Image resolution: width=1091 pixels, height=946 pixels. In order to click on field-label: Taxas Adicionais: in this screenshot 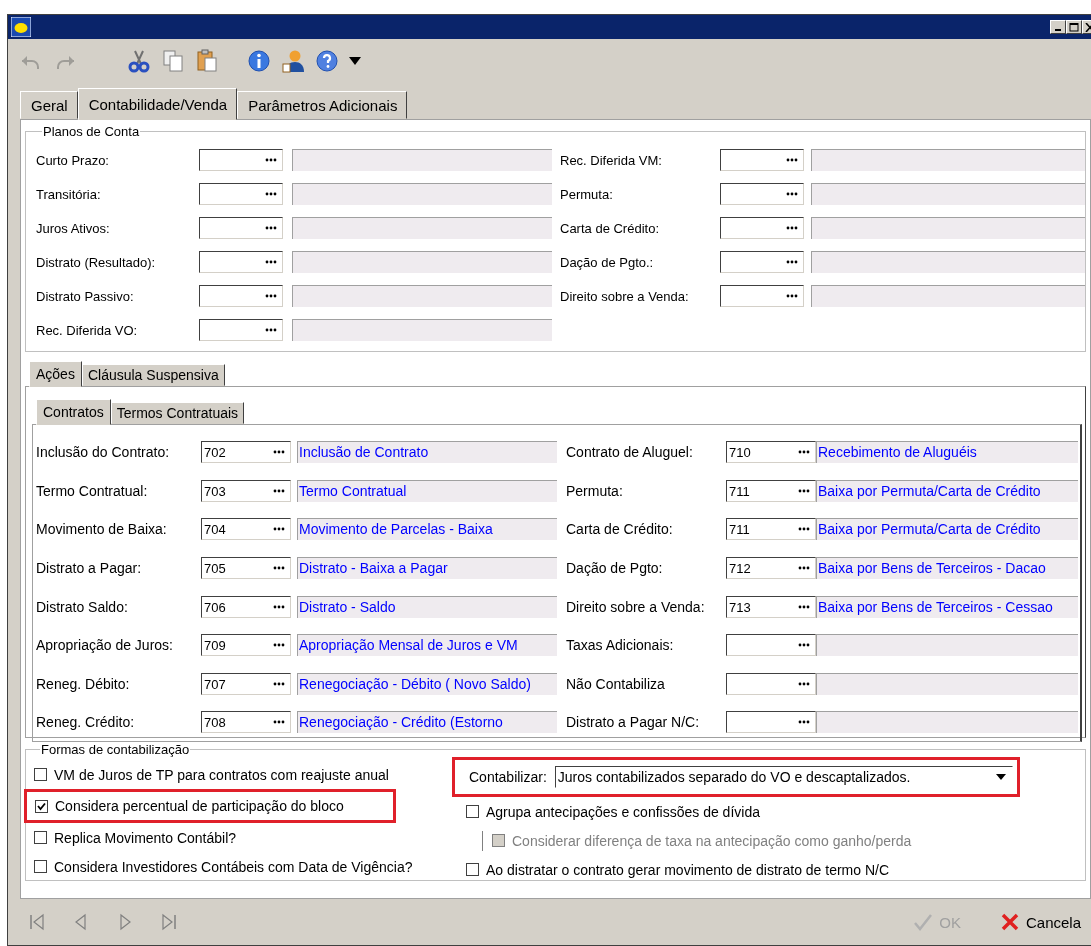, I will do `click(620, 645)`.